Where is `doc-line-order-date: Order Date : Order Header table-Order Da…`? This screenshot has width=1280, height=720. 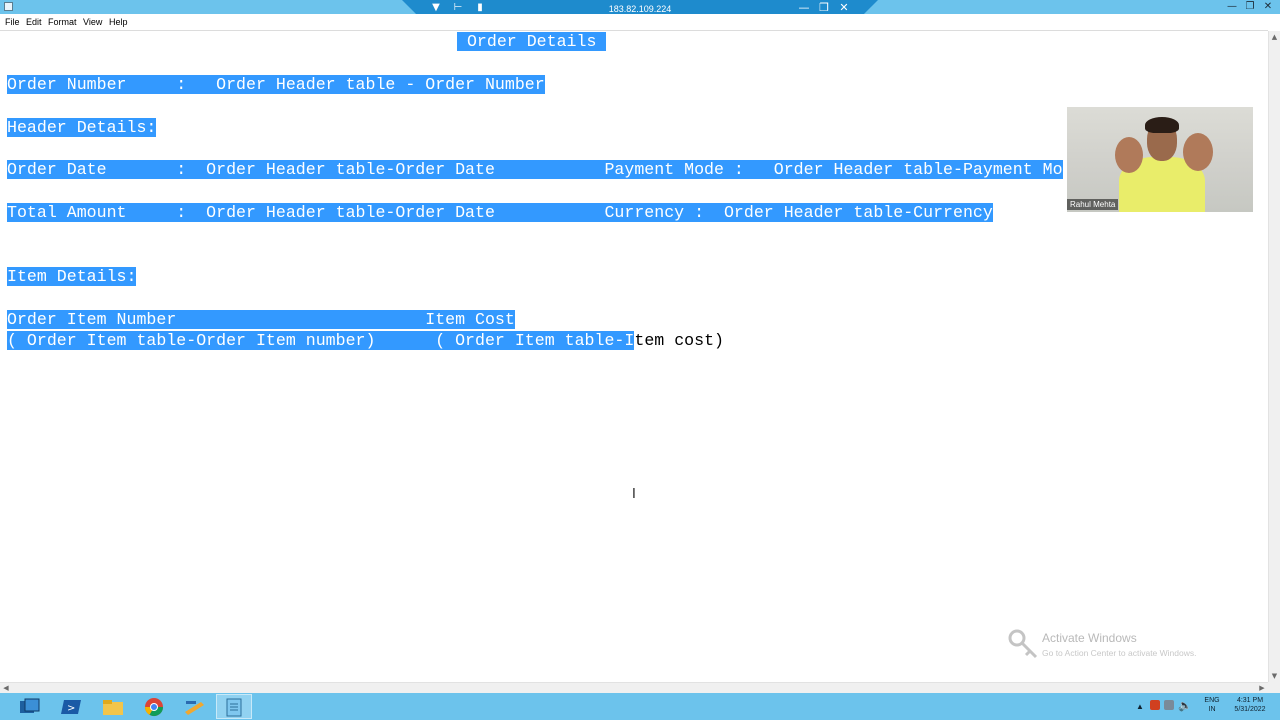 doc-line-order-date: Order Date : Order Header table-Order Da… is located at coordinates (535, 169).